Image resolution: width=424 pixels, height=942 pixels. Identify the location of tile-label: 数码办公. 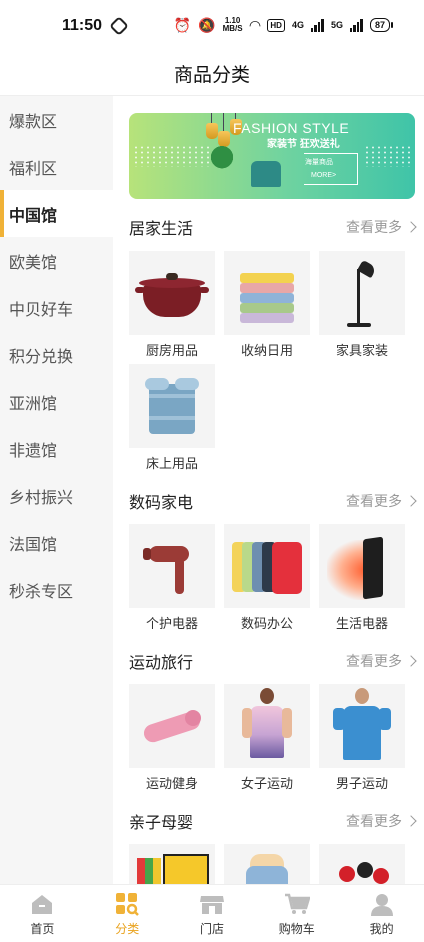
(266, 623).